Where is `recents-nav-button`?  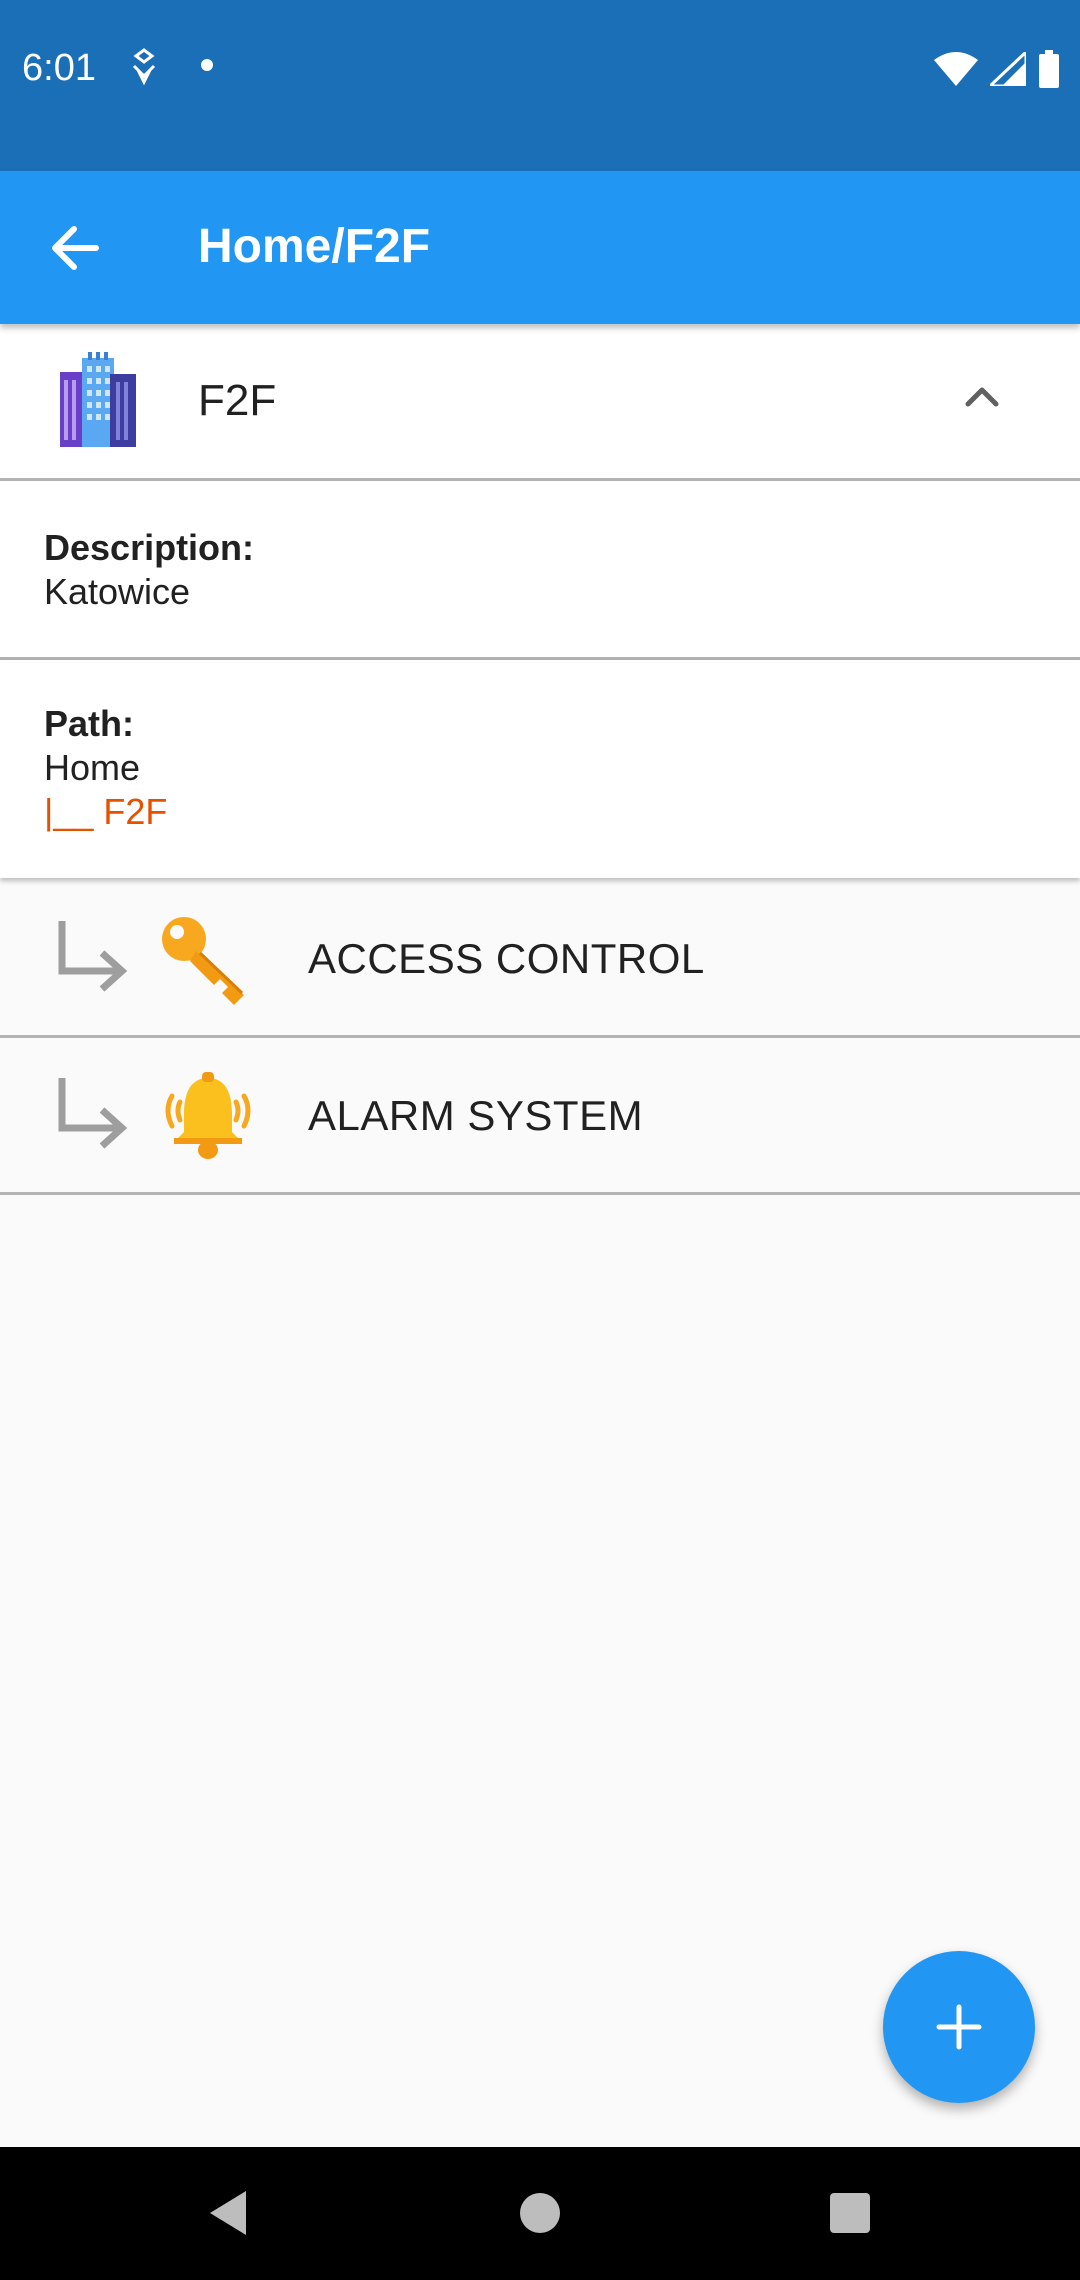
recents-nav-button is located at coordinates (850, 2213).